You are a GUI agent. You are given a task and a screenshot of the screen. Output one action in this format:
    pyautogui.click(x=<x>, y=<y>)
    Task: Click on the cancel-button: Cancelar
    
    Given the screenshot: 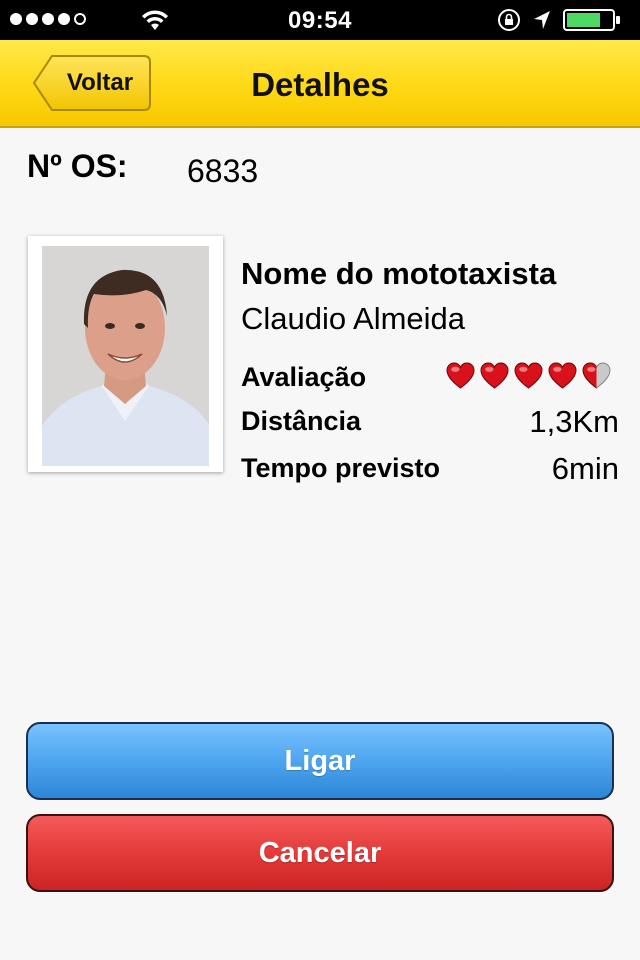 What is the action you would take?
    pyautogui.click(x=320, y=853)
    